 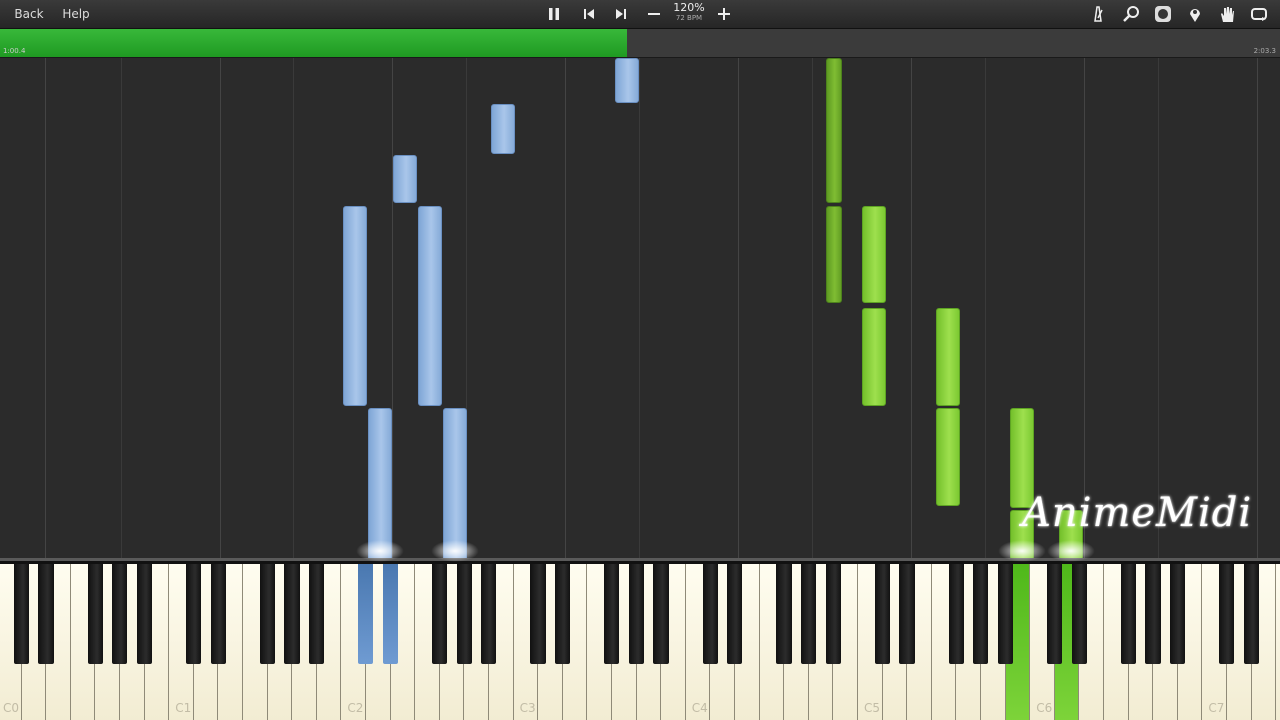 I want to click on black-key-g-sharp1, so click(x=292, y=614).